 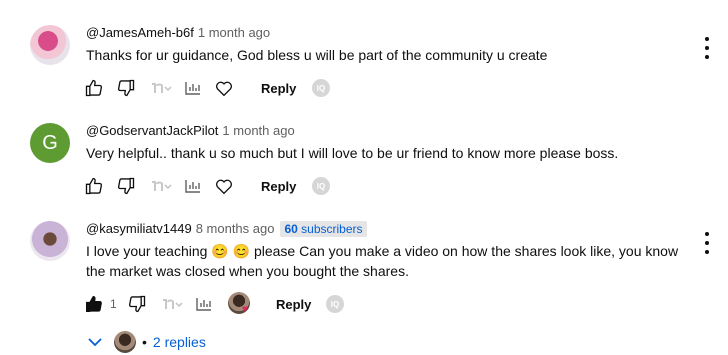 I want to click on replier-avatar, so click(x=125, y=342).